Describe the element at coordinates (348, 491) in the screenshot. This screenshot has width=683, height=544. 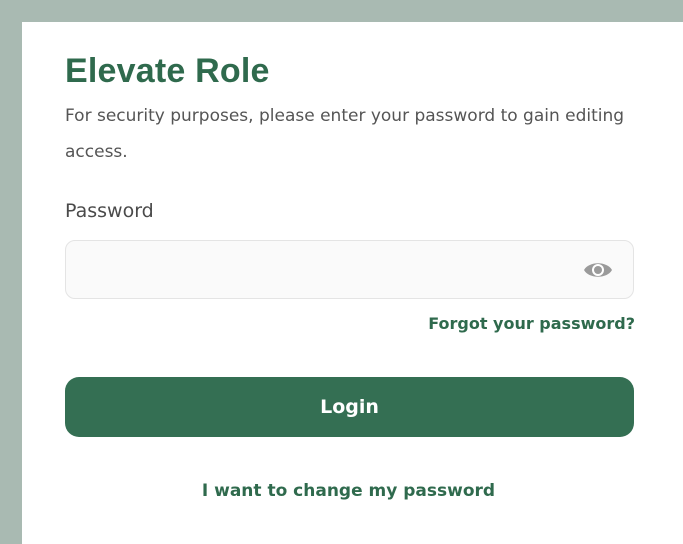
I see `change-password-link: I want to change my password` at that location.